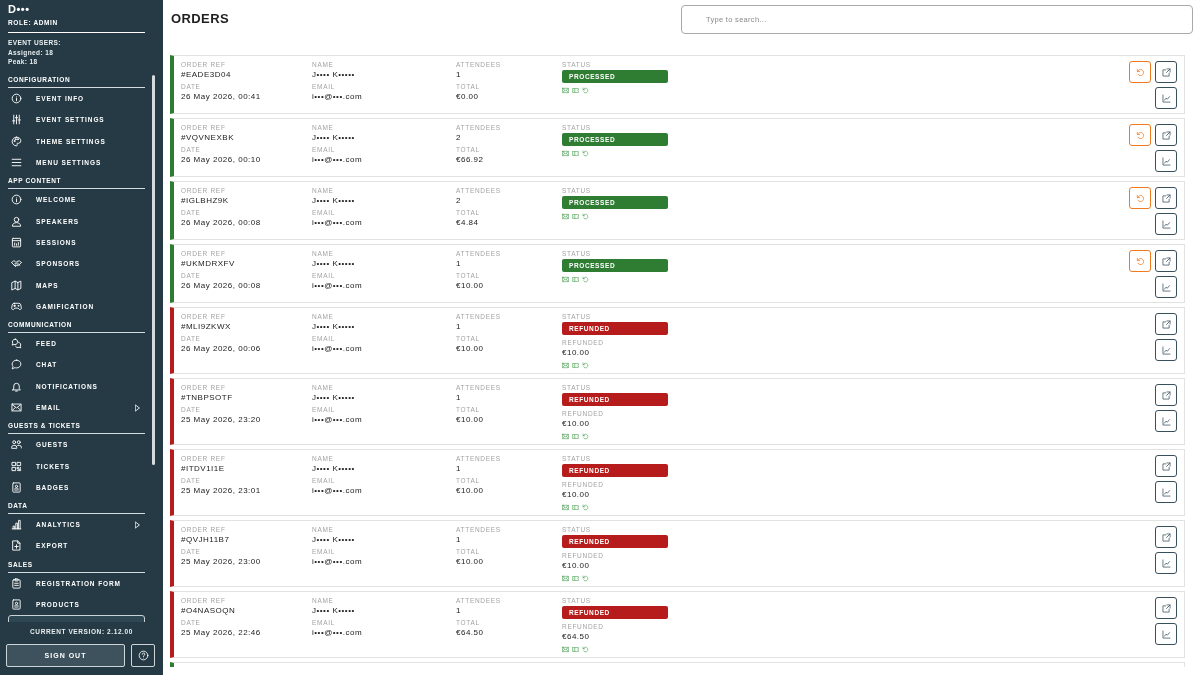 The height and width of the screenshot is (675, 1200). Describe the element at coordinates (16, 306) in the screenshot. I see `gamepad-icon` at that location.